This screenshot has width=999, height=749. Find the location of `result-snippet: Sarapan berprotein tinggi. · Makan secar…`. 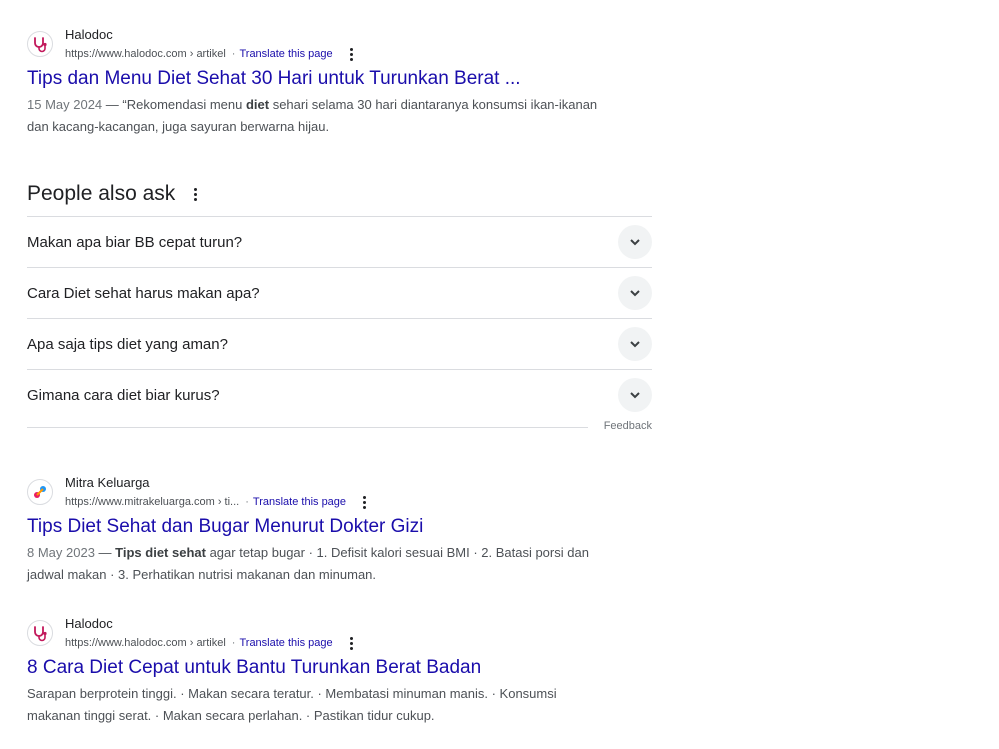

result-snippet: Sarapan berprotein tinggi. · Makan secar… is located at coordinates (292, 704).